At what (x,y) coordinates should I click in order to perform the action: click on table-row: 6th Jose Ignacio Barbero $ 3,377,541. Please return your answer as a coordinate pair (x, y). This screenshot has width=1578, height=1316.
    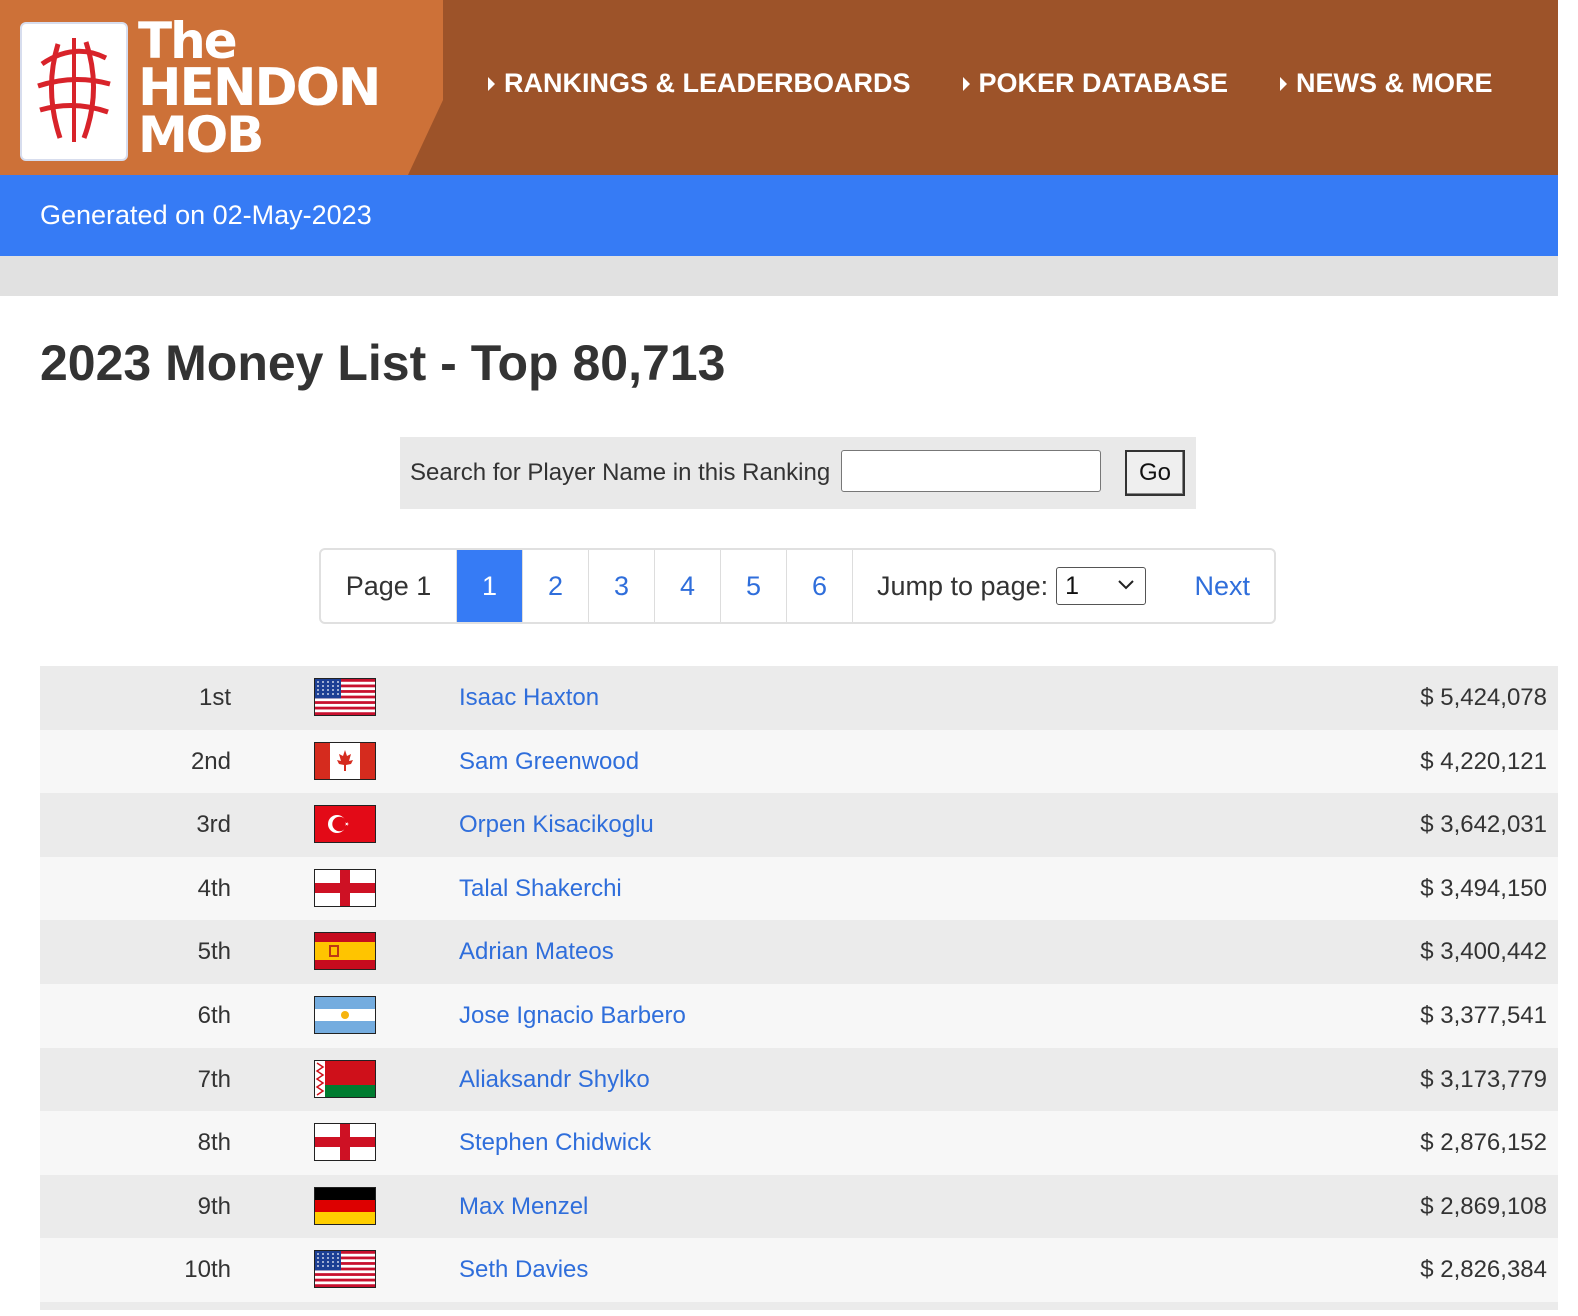
    Looking at the image, I should click on (799, 1015).